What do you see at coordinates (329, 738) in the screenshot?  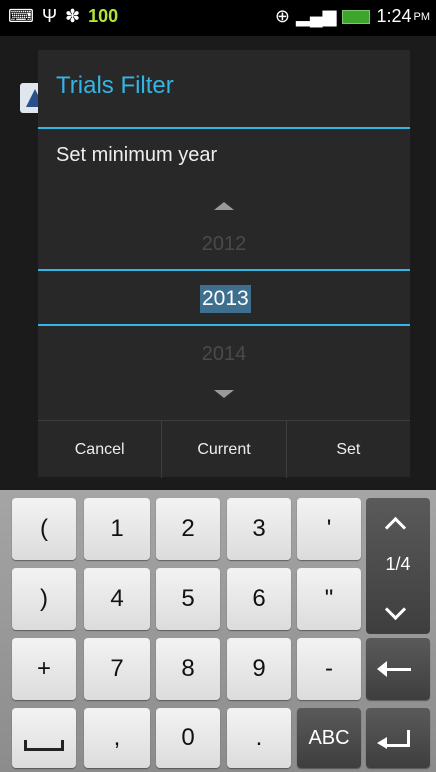 I see `key-abc: ABC` at bounding box center [329, 738].